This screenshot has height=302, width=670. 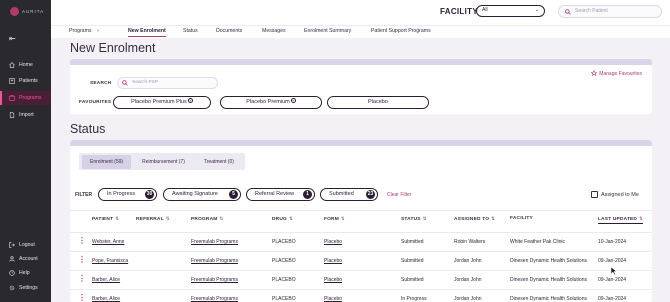 I want to click on sidebar-item-label: Home, so click(x=26, y=65).